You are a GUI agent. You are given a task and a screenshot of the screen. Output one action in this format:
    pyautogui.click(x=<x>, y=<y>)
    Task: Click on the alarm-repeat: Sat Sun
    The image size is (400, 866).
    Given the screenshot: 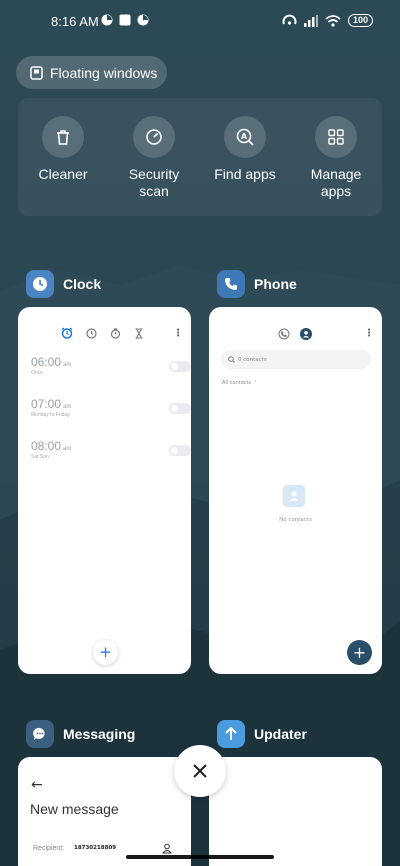 What is the action you would take?
    pyautogui.click(x=40, y=457)
    